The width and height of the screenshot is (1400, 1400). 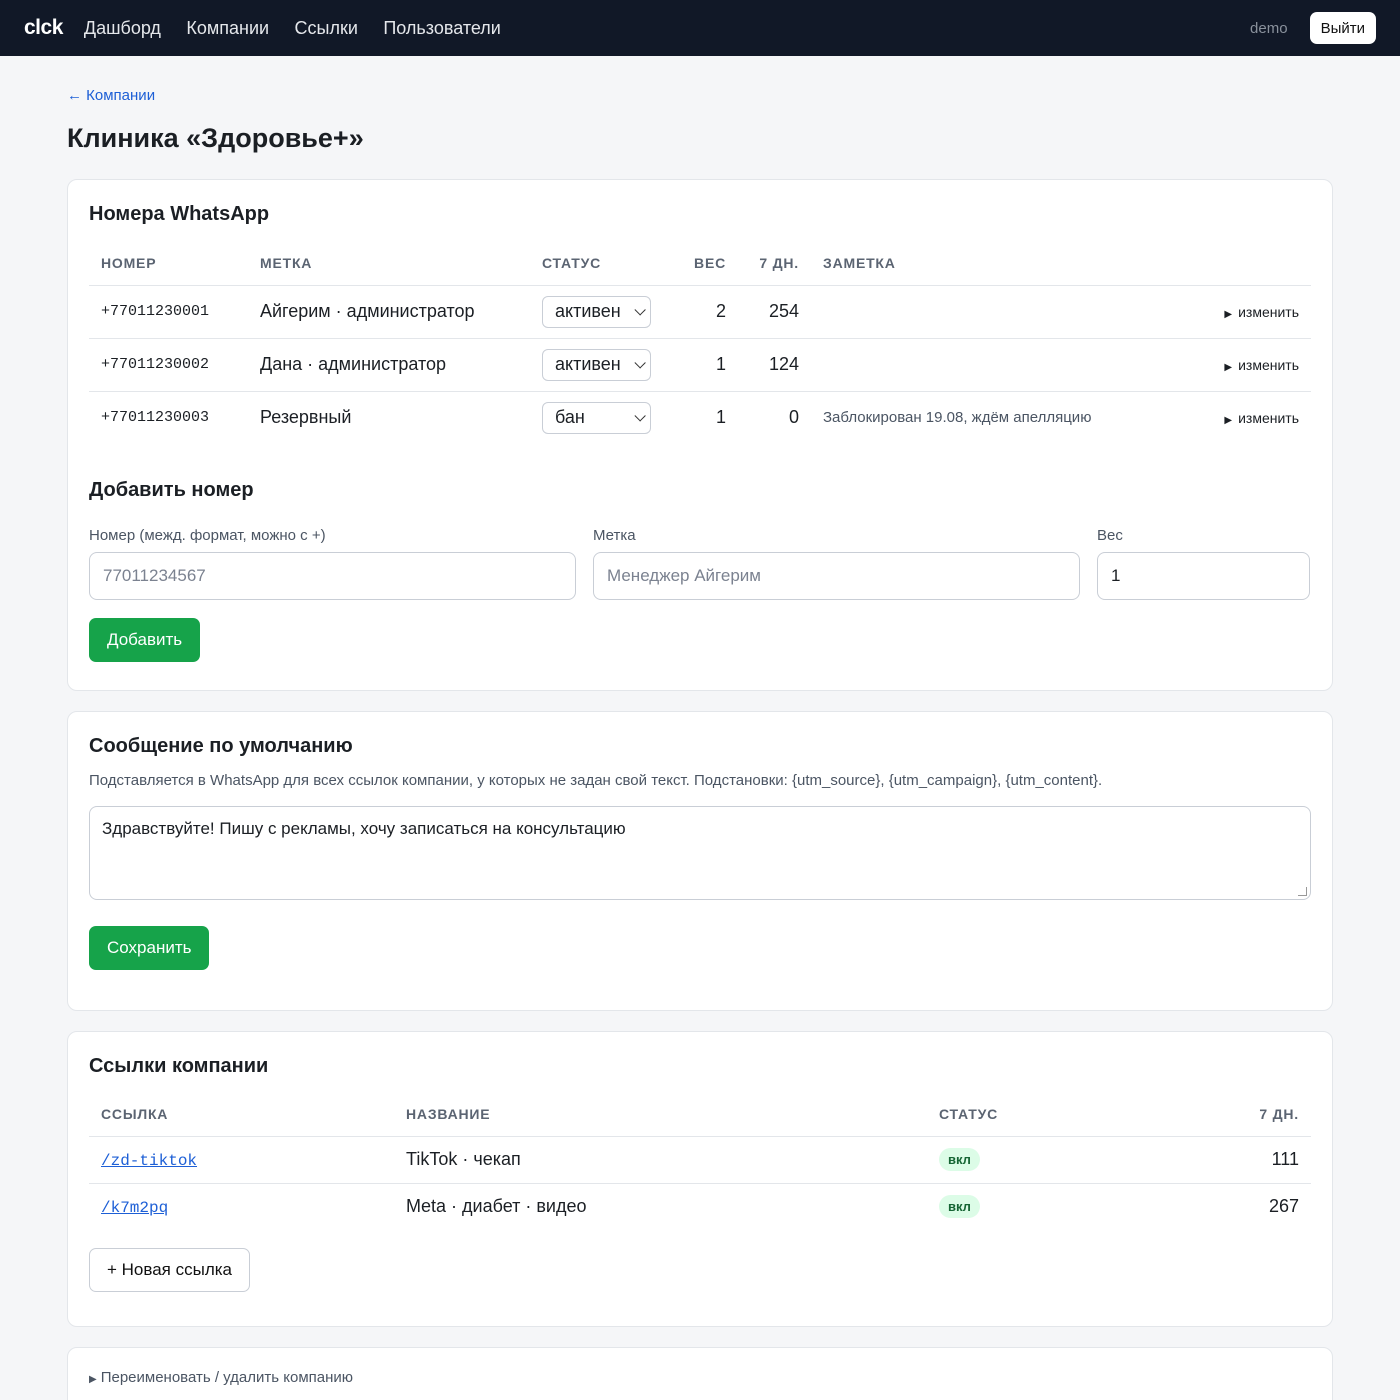 I want to click on rename-delete-toggle: ▶ Переименовать / удалить компанию, so click(x=700, y=1377).